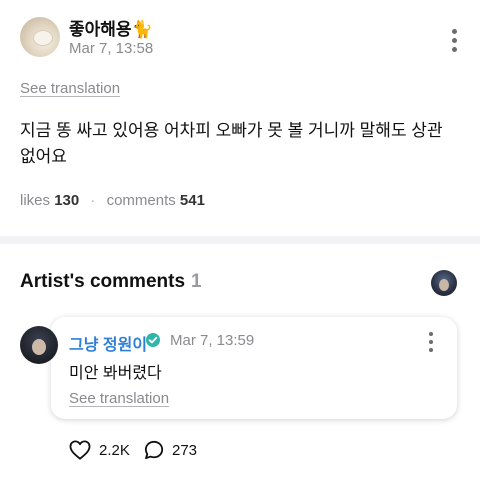 This screenshot has width=480, height=481. I want to click on comment-like-count: 2.2K, so click(114, 450).